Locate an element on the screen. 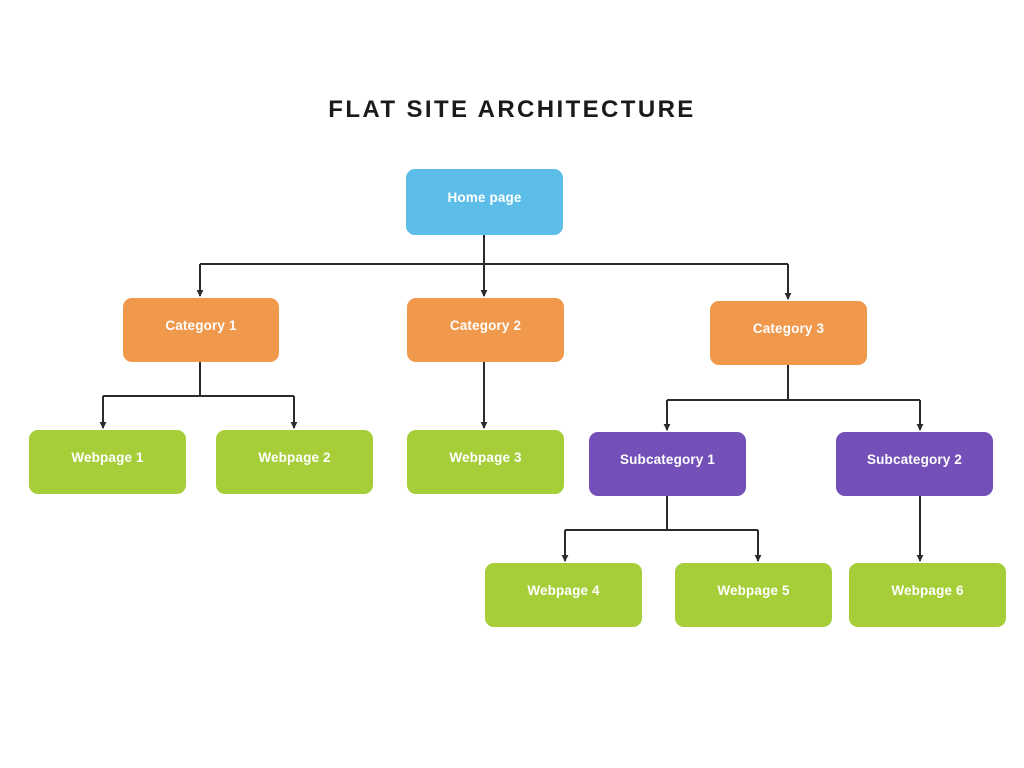  node-webpage-1: Webpage 1 is located at coordinates (107, 462).